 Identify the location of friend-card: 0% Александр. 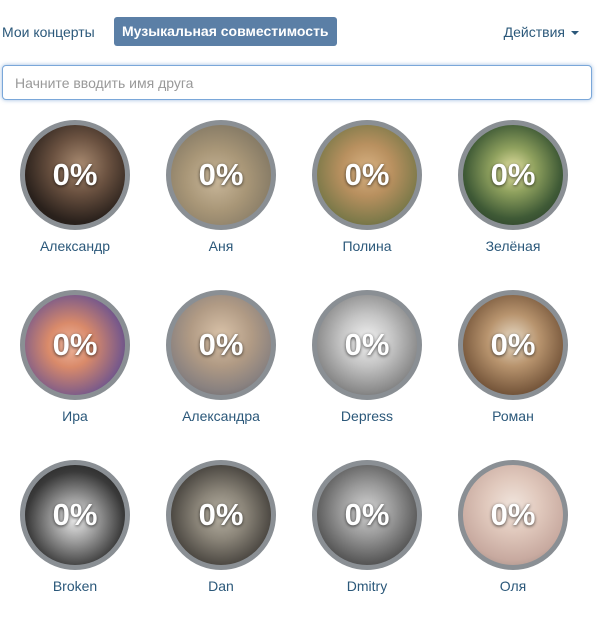
(75, 195).